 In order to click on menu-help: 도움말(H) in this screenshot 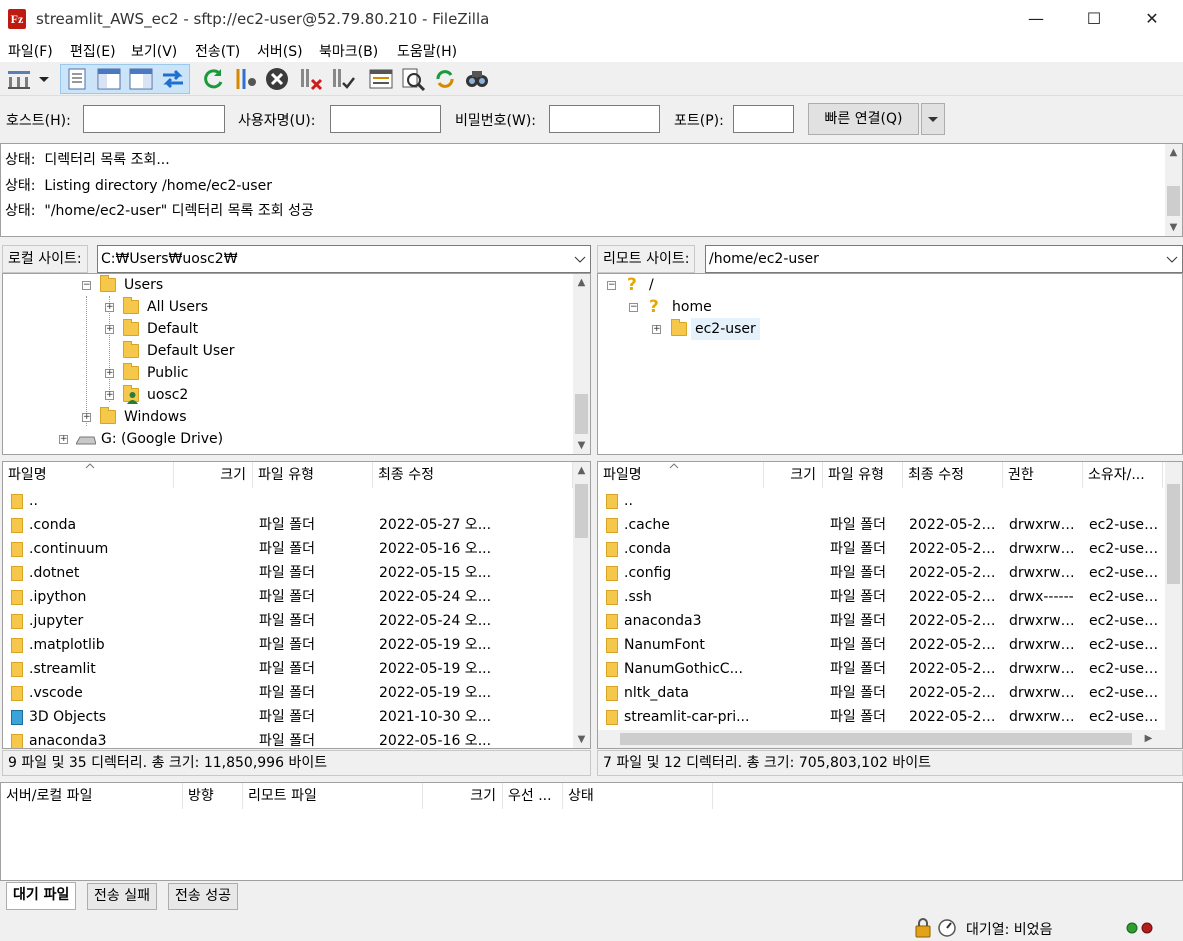, I will do `click(427, 51)`.